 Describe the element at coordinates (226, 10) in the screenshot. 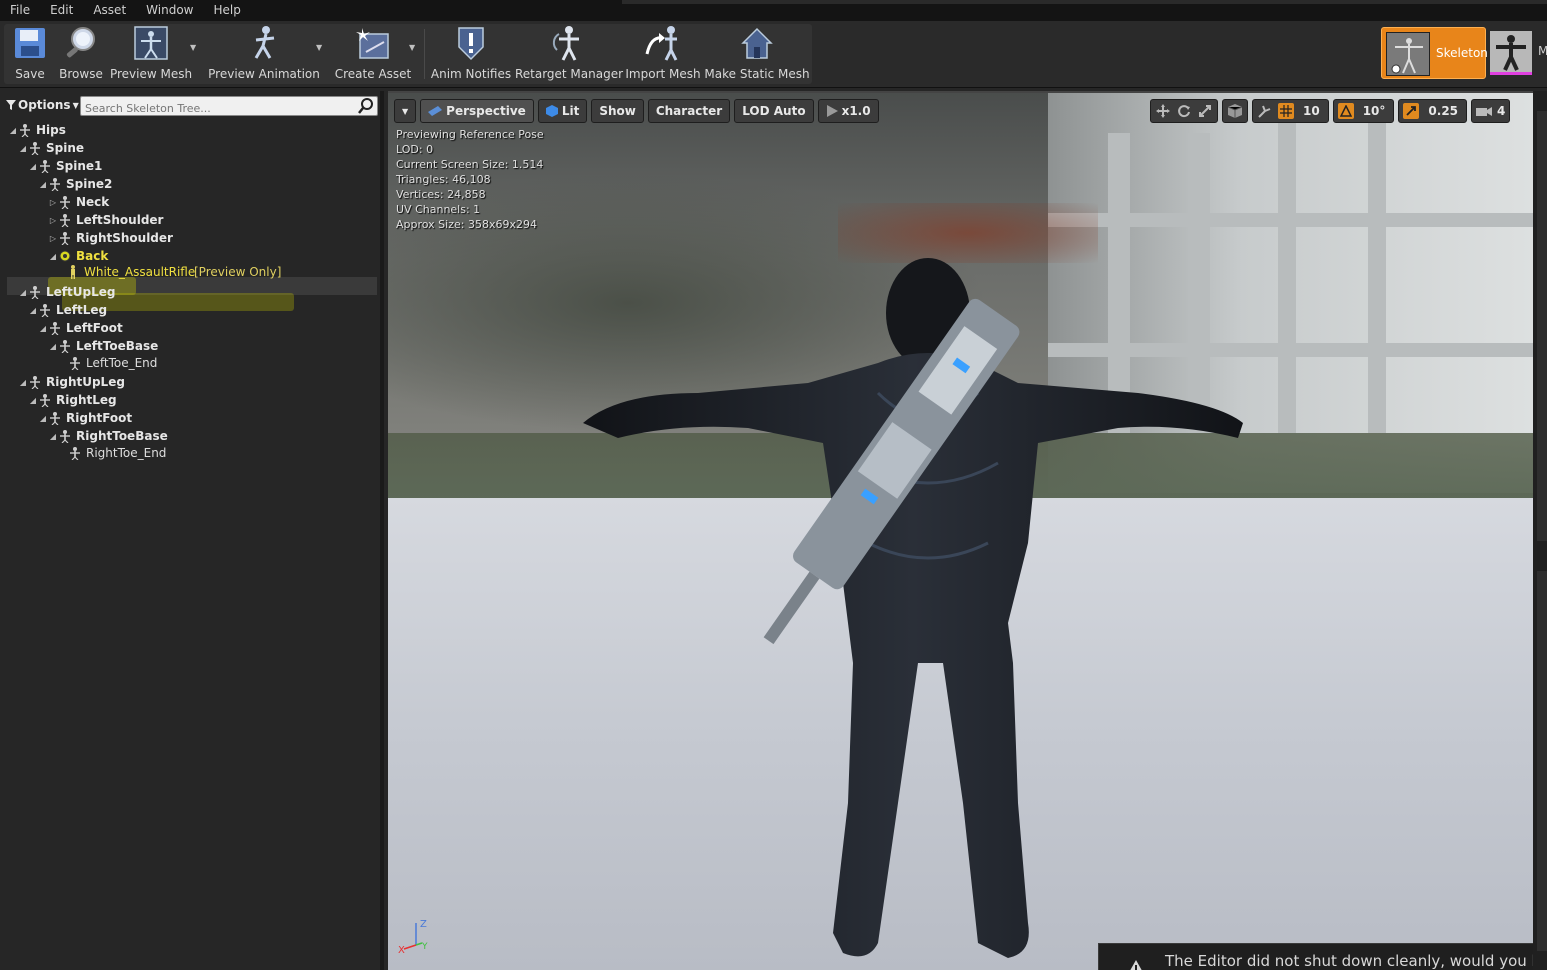

I see `menu-help: Help` at that location.